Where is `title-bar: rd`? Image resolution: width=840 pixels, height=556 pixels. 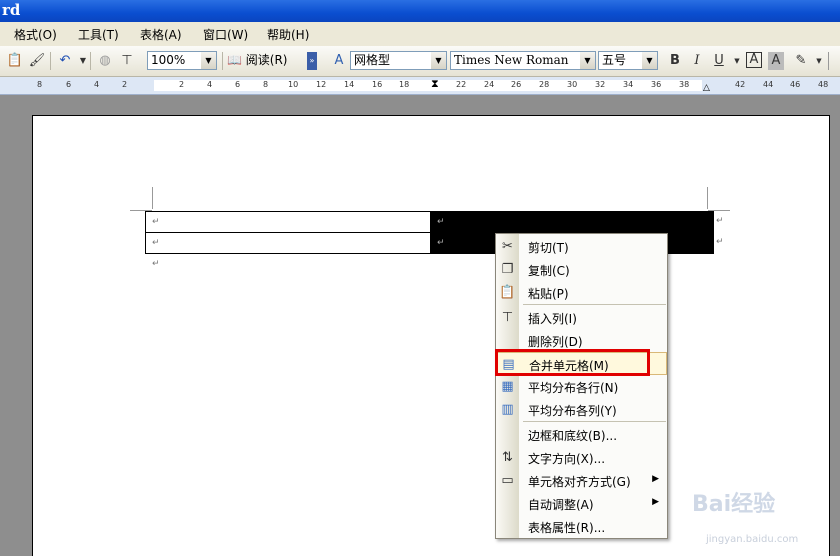
title-bar: rd is located at coordinates (420, 11).